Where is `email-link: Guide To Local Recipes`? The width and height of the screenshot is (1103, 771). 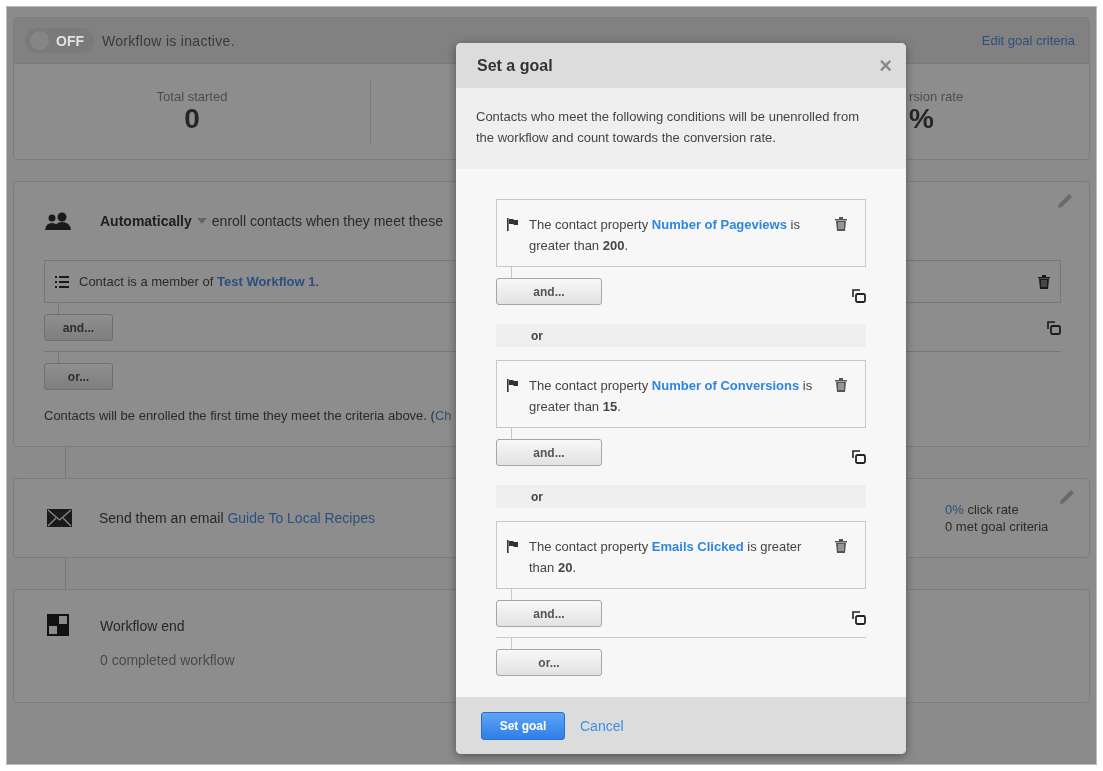 email-link: Guide To Local Recipes is located at coordinates (301, 518).